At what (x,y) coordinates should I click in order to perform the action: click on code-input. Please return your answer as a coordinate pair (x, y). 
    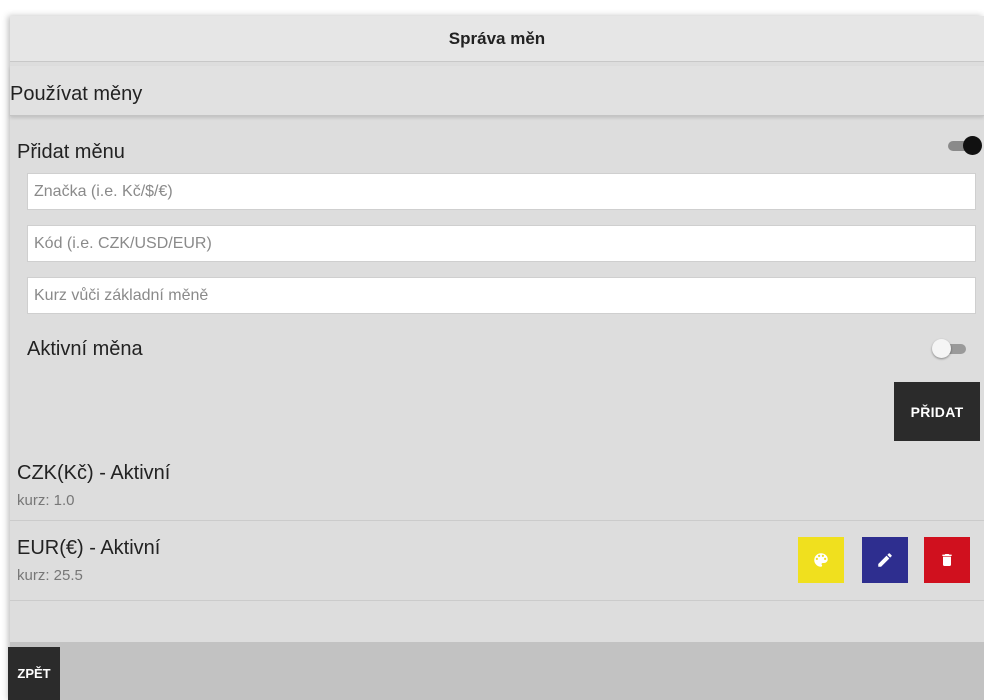
    Looking at the image, I should click on (501, 243).